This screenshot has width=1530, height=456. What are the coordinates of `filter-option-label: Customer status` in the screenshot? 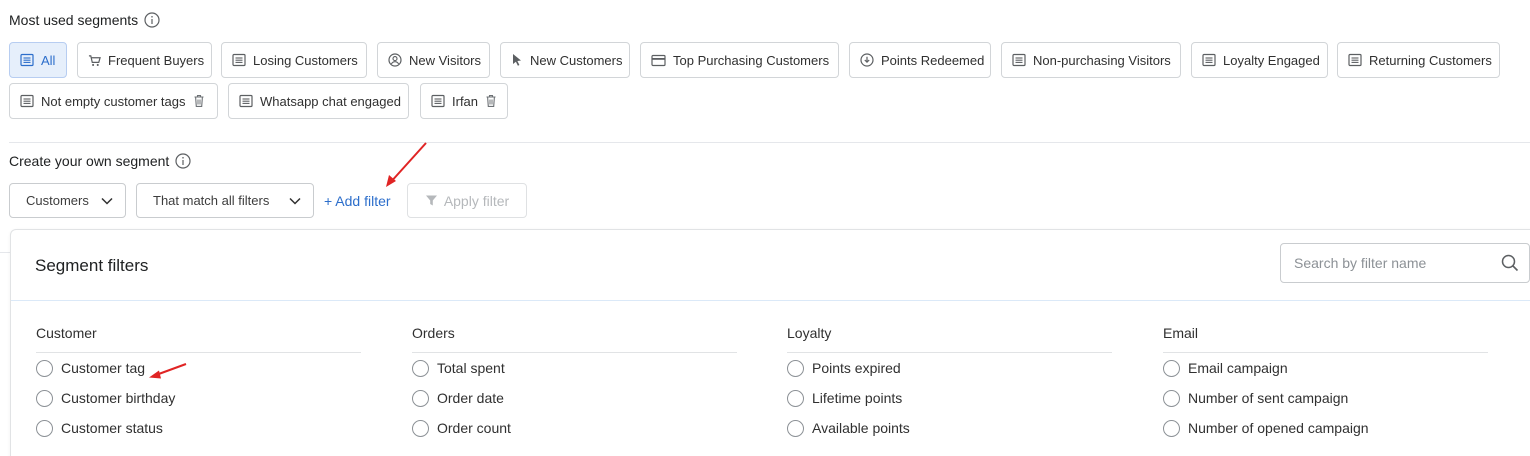 It's located at (112, 428).